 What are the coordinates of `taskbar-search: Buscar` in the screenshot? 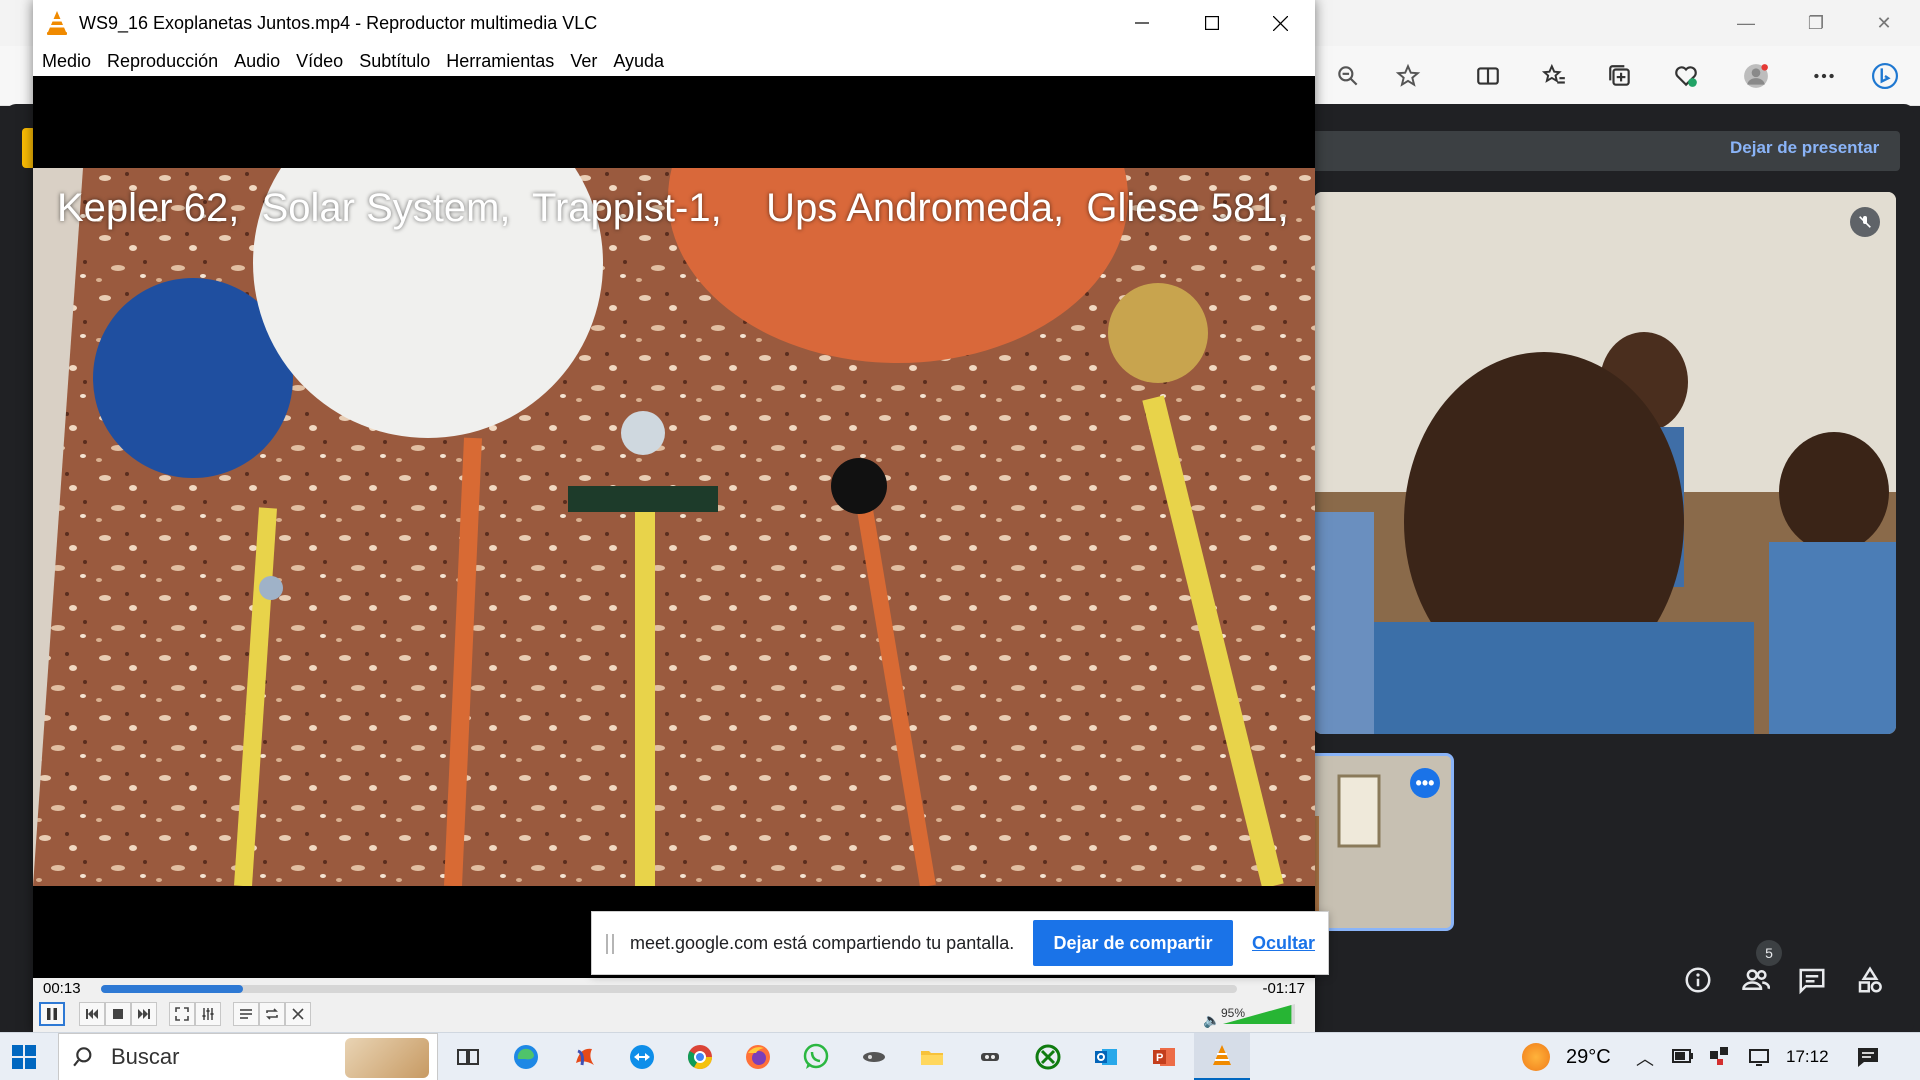 It's located at (248, 1056).